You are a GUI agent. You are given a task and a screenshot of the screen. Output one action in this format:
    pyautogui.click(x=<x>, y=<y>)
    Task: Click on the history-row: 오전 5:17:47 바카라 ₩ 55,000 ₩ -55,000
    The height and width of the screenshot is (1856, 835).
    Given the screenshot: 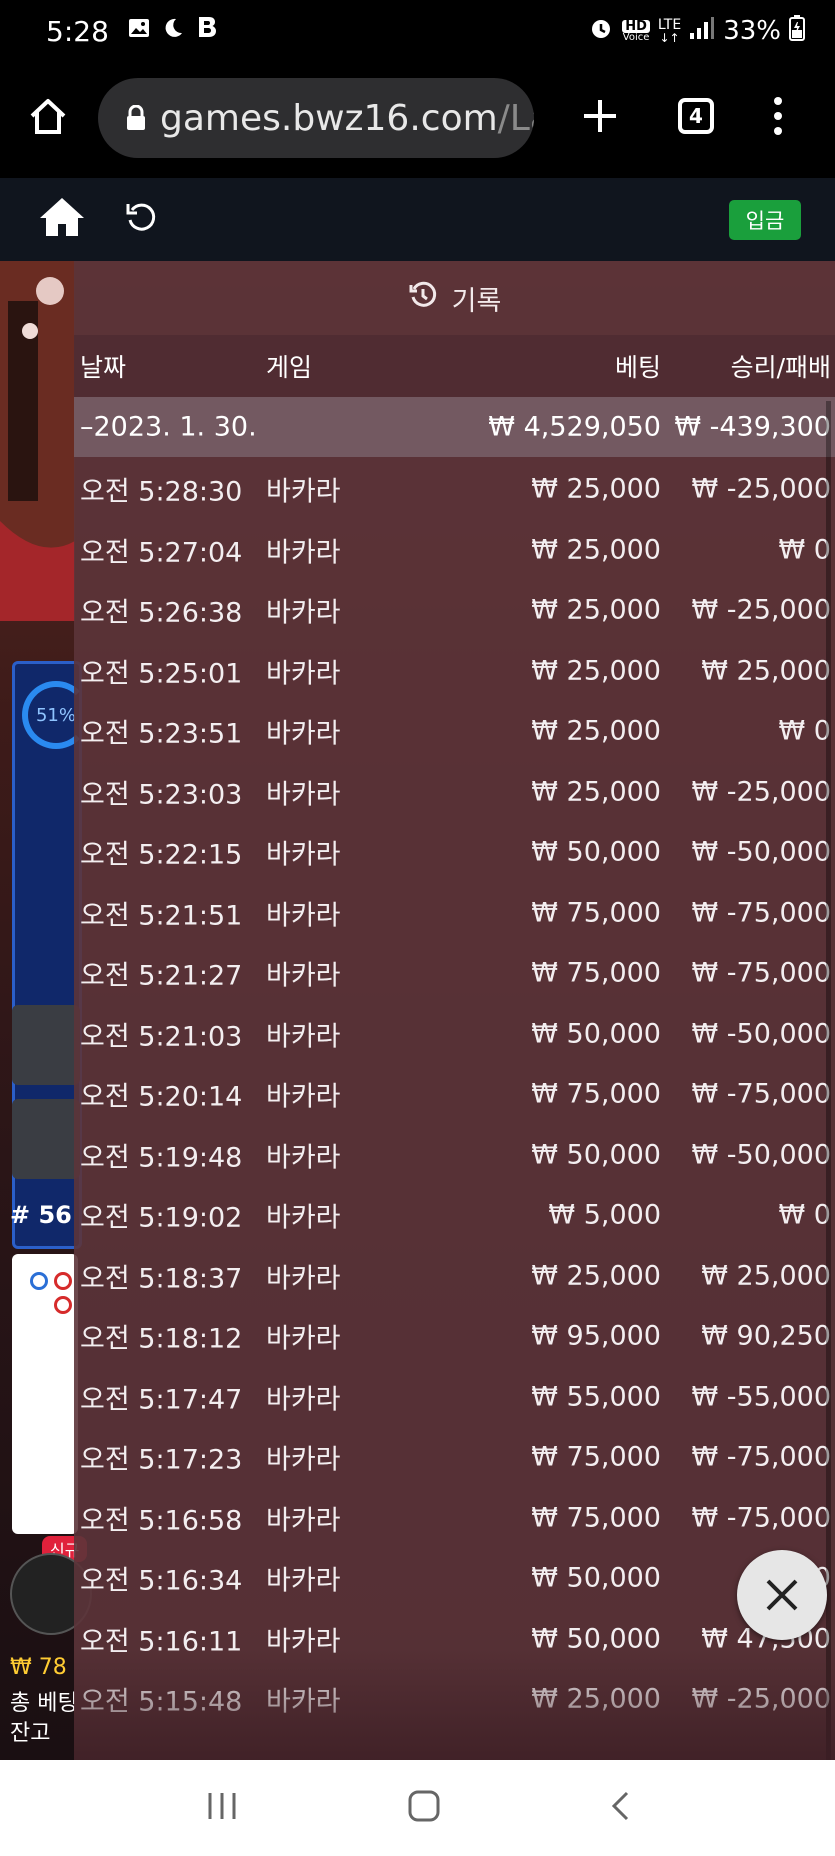 What is the action you would take?
    pyautogui.click(x=454, y=1397)
    